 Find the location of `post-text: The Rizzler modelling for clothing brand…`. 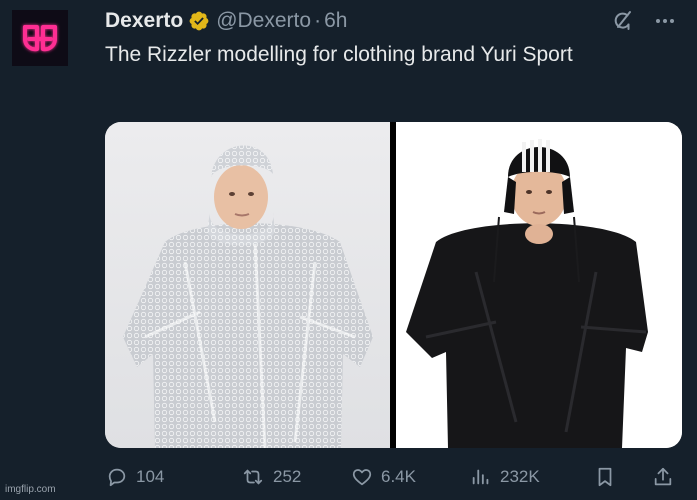

post-text: The Rizzler modelling for clothing brand… is located at coordinates (339, 54).